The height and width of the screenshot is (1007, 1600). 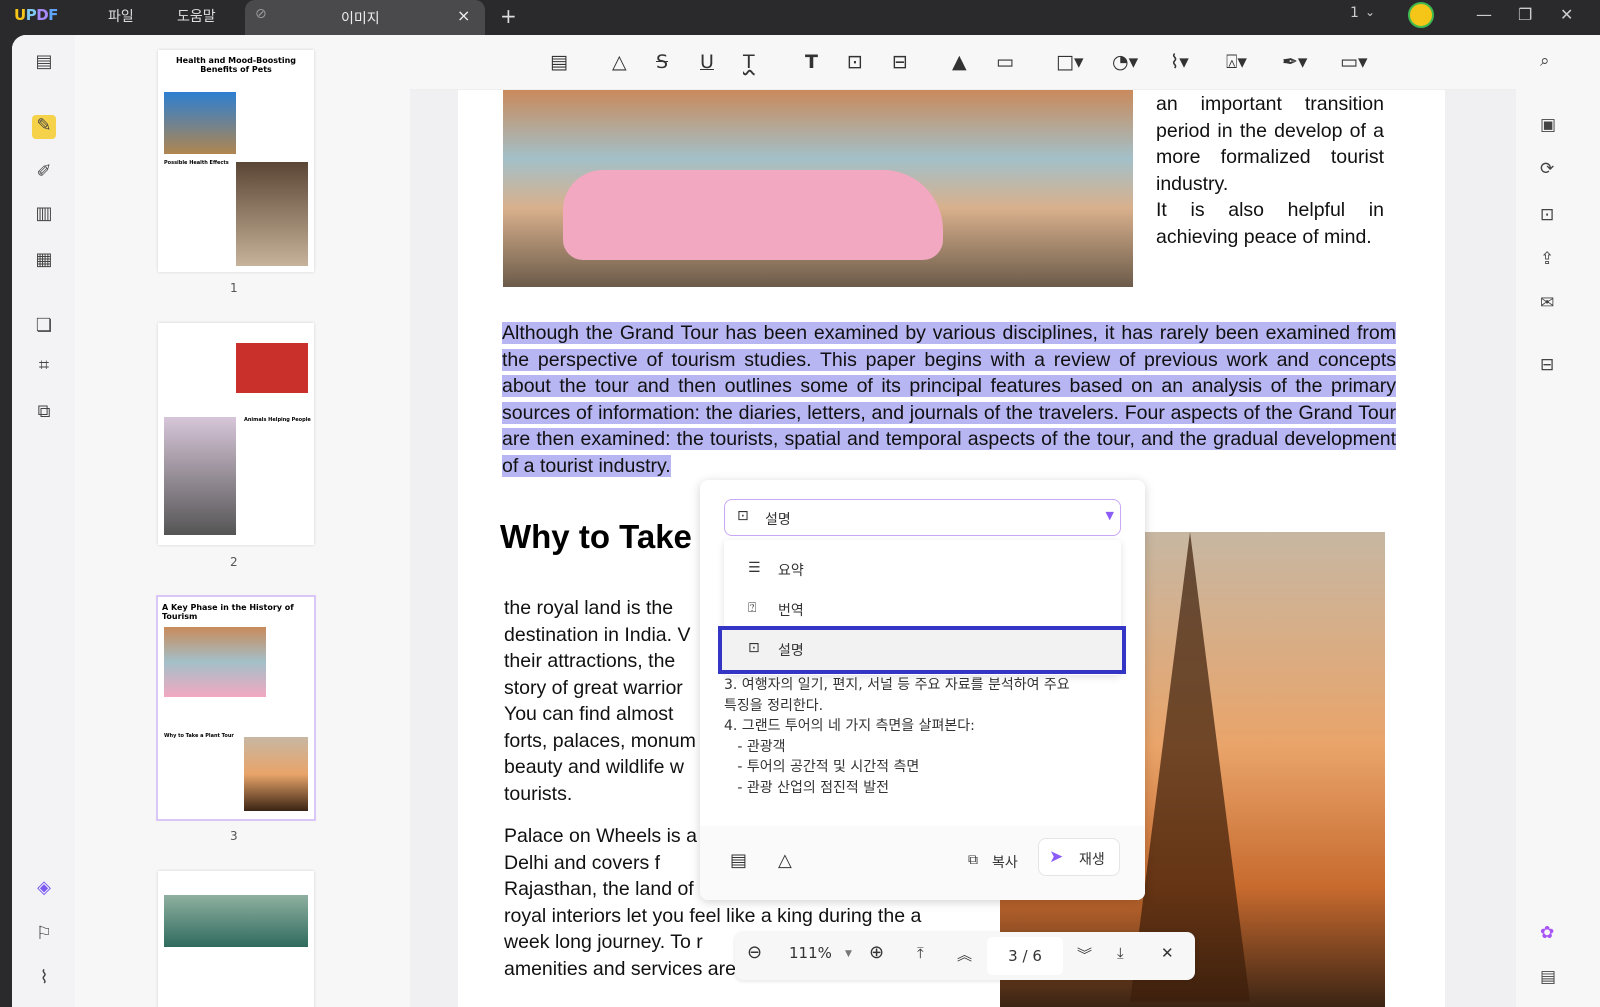 What do you see at coordinates (1548, 977) in the screenshot?
I see `chat-icon: ▤` at bounding box center [1548, 977].